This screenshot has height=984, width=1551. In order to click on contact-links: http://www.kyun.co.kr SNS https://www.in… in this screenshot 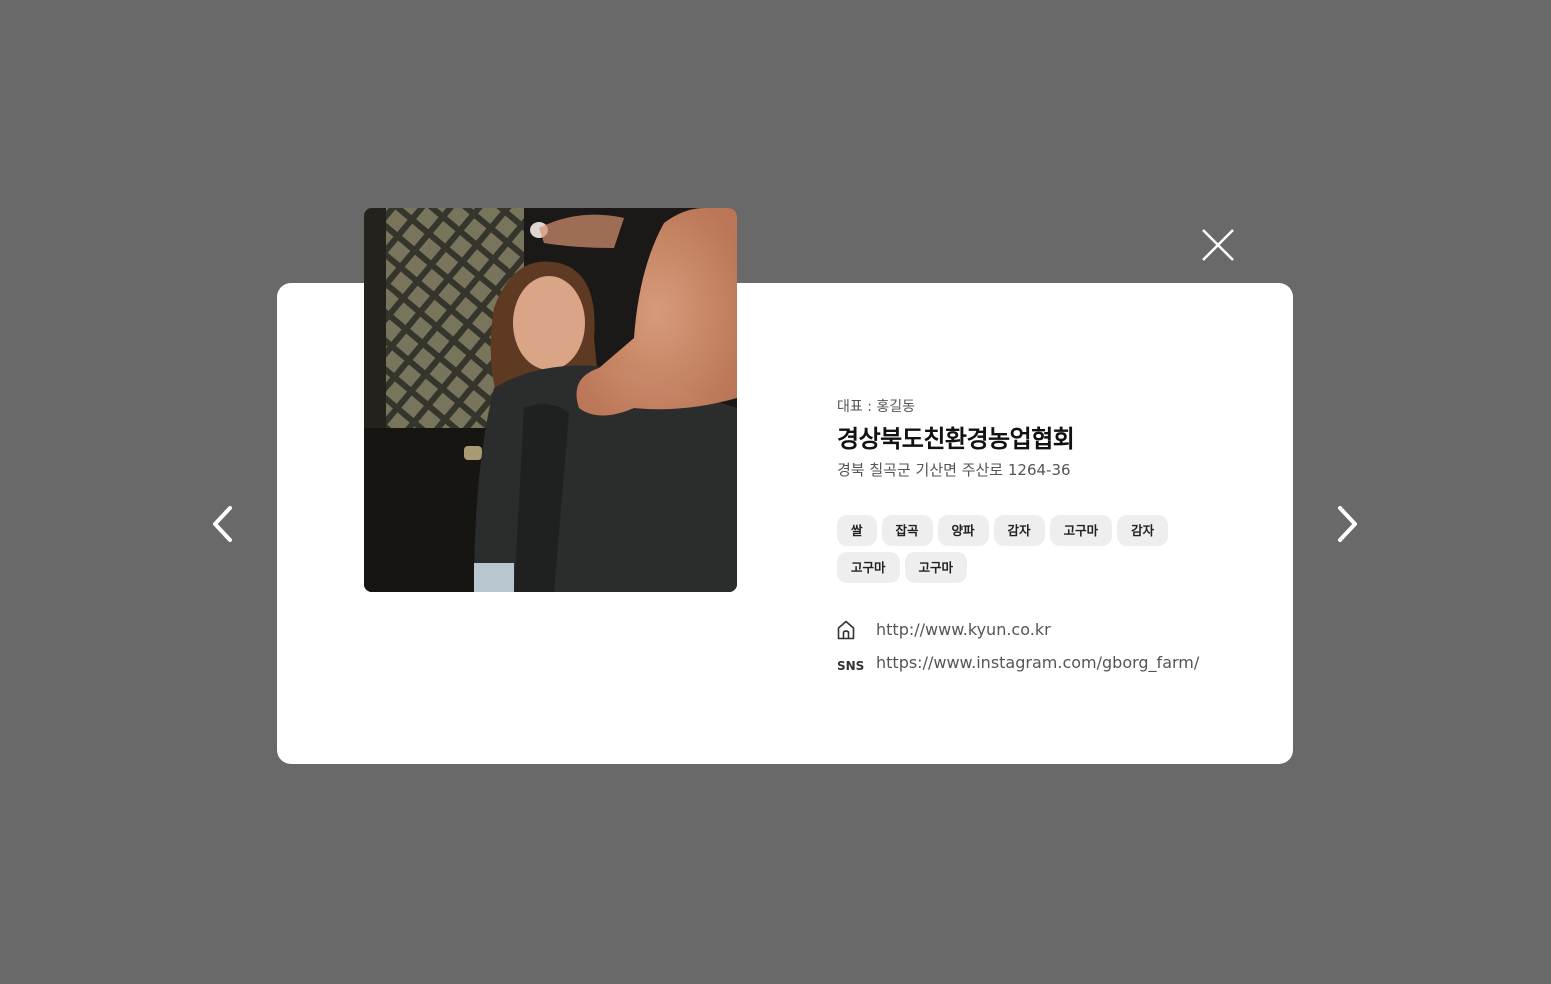, I will do `click(1047, 646)`.